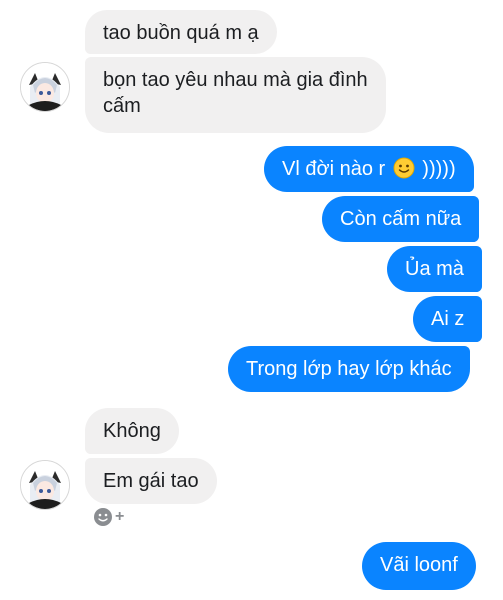 Image resolution: width=503 pixels, height=600 pixels. I want to click on add-reaction-plus: +, so click(120, 516).